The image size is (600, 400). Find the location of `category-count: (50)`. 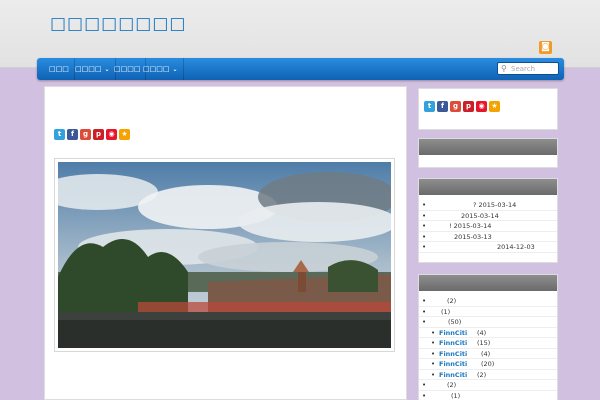

category-count: (50) is located at coordinates (455, 322).